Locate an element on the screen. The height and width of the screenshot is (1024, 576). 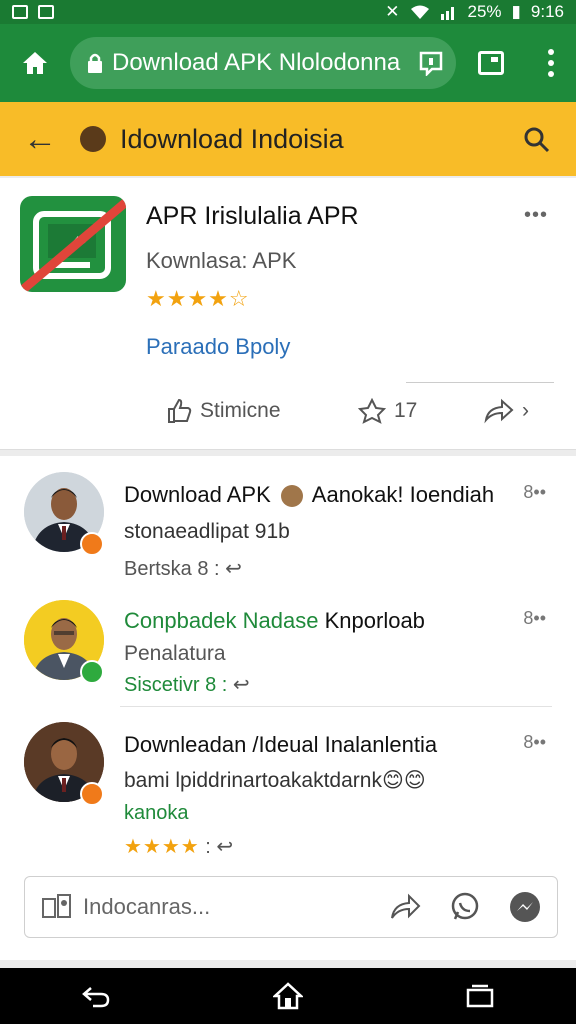
signal-icon is located at coordinates (447, 13).